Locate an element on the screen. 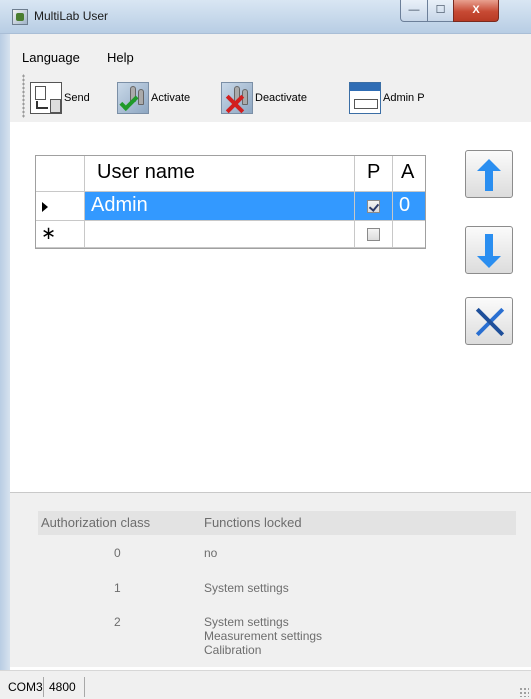 The image size is (531, 699). status-port: COM3 is located at coordinates (24, 687).